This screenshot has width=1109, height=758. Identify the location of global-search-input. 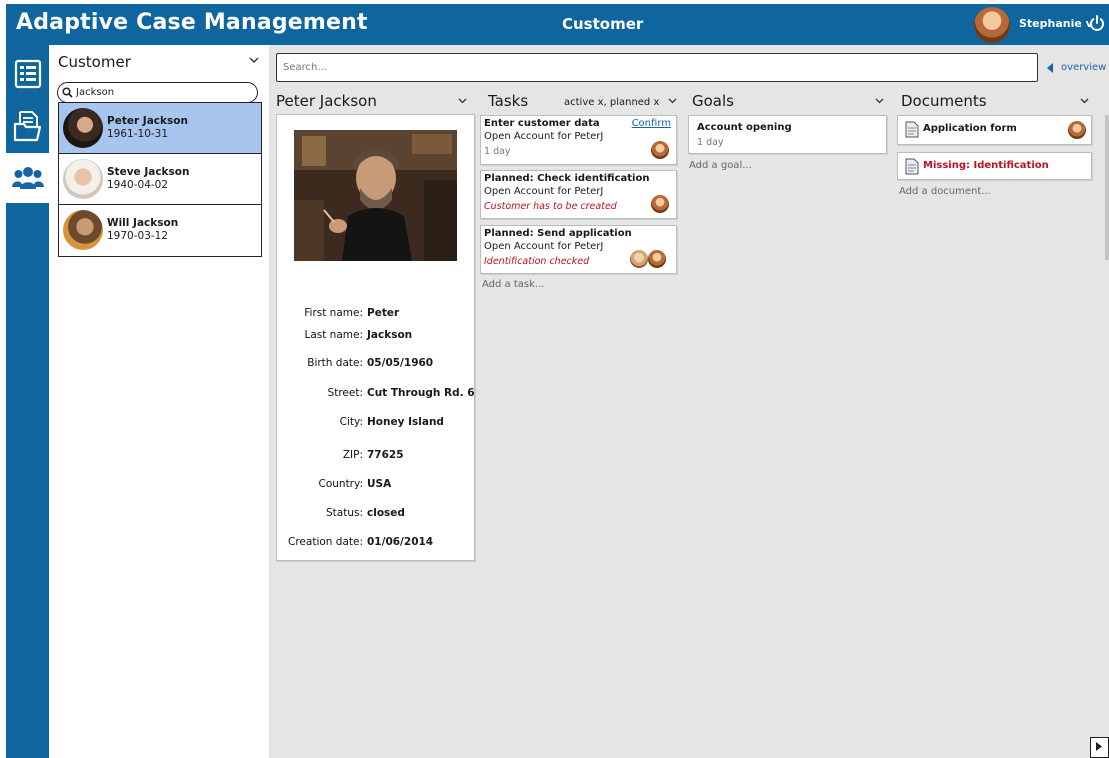
(657, 67).